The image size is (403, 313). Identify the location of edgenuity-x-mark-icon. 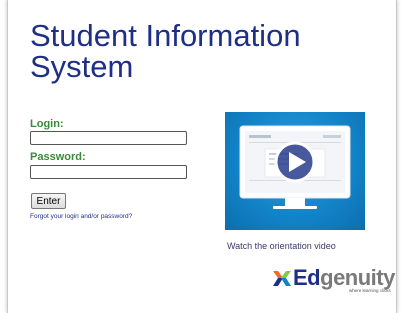
(282, 278).